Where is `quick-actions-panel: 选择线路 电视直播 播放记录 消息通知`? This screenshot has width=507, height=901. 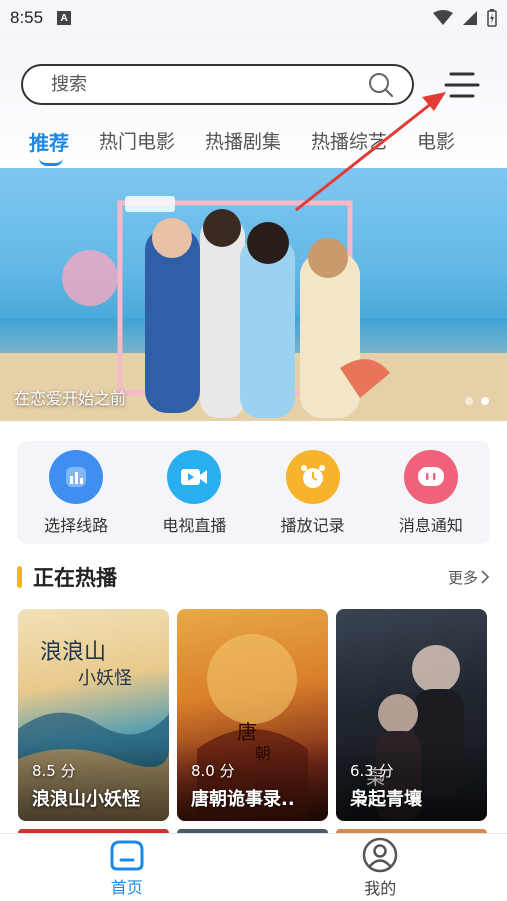 quick-actions-panel: 选择线路 电视直播 播放记录 消息通知 is located at coordinates (253, 492).